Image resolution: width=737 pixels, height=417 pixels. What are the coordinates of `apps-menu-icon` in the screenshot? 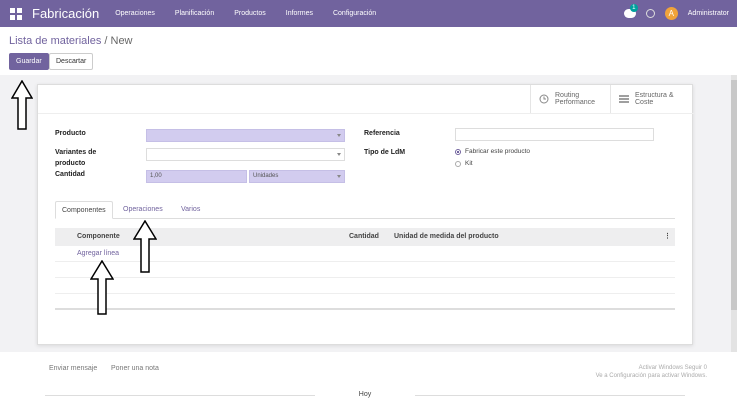 It's located at (17, 13).